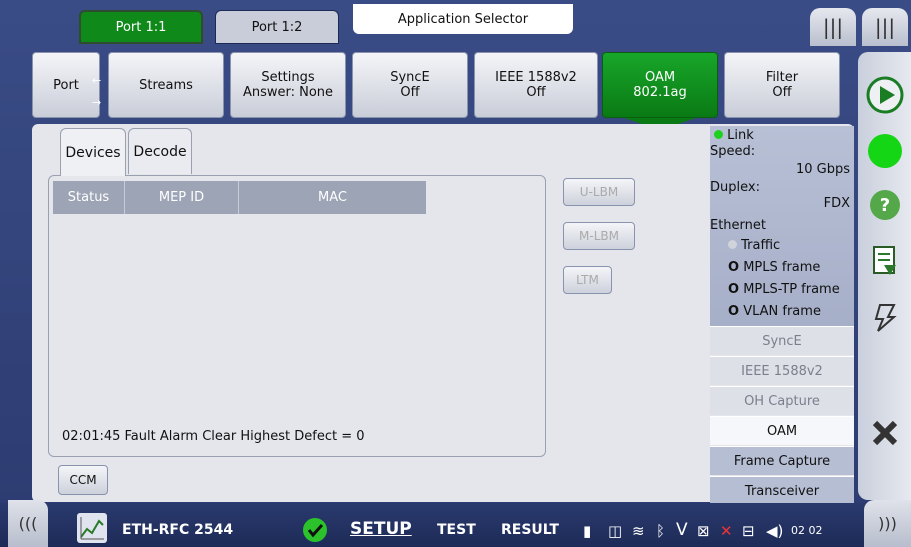 This screenshot has height=547, width=911. I want to click on ieee-status-button: IEEE 1588v2, so click(782, 370).